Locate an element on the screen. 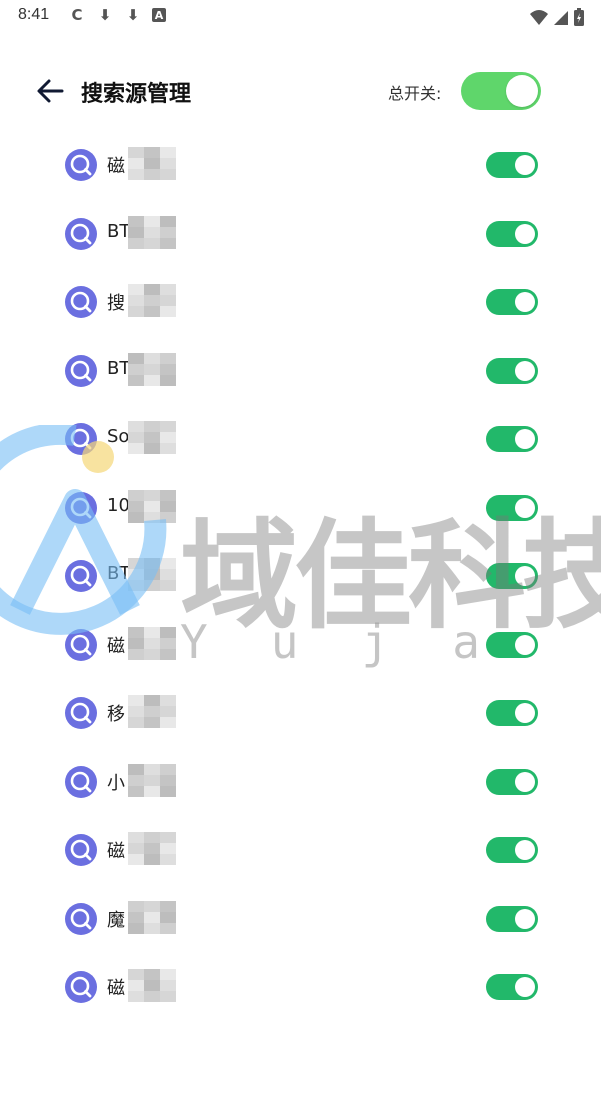 This screenshot has width=601, height=1100. page-title: 搜索源管理 is located at coordinates (136, 94).